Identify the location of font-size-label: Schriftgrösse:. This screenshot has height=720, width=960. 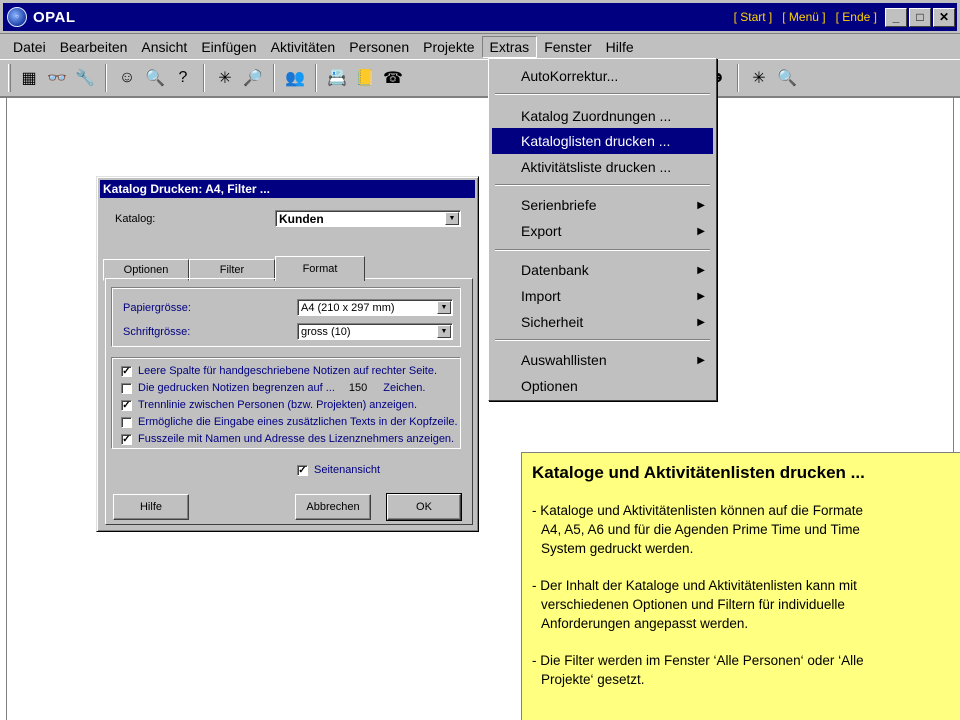
(157, 332).